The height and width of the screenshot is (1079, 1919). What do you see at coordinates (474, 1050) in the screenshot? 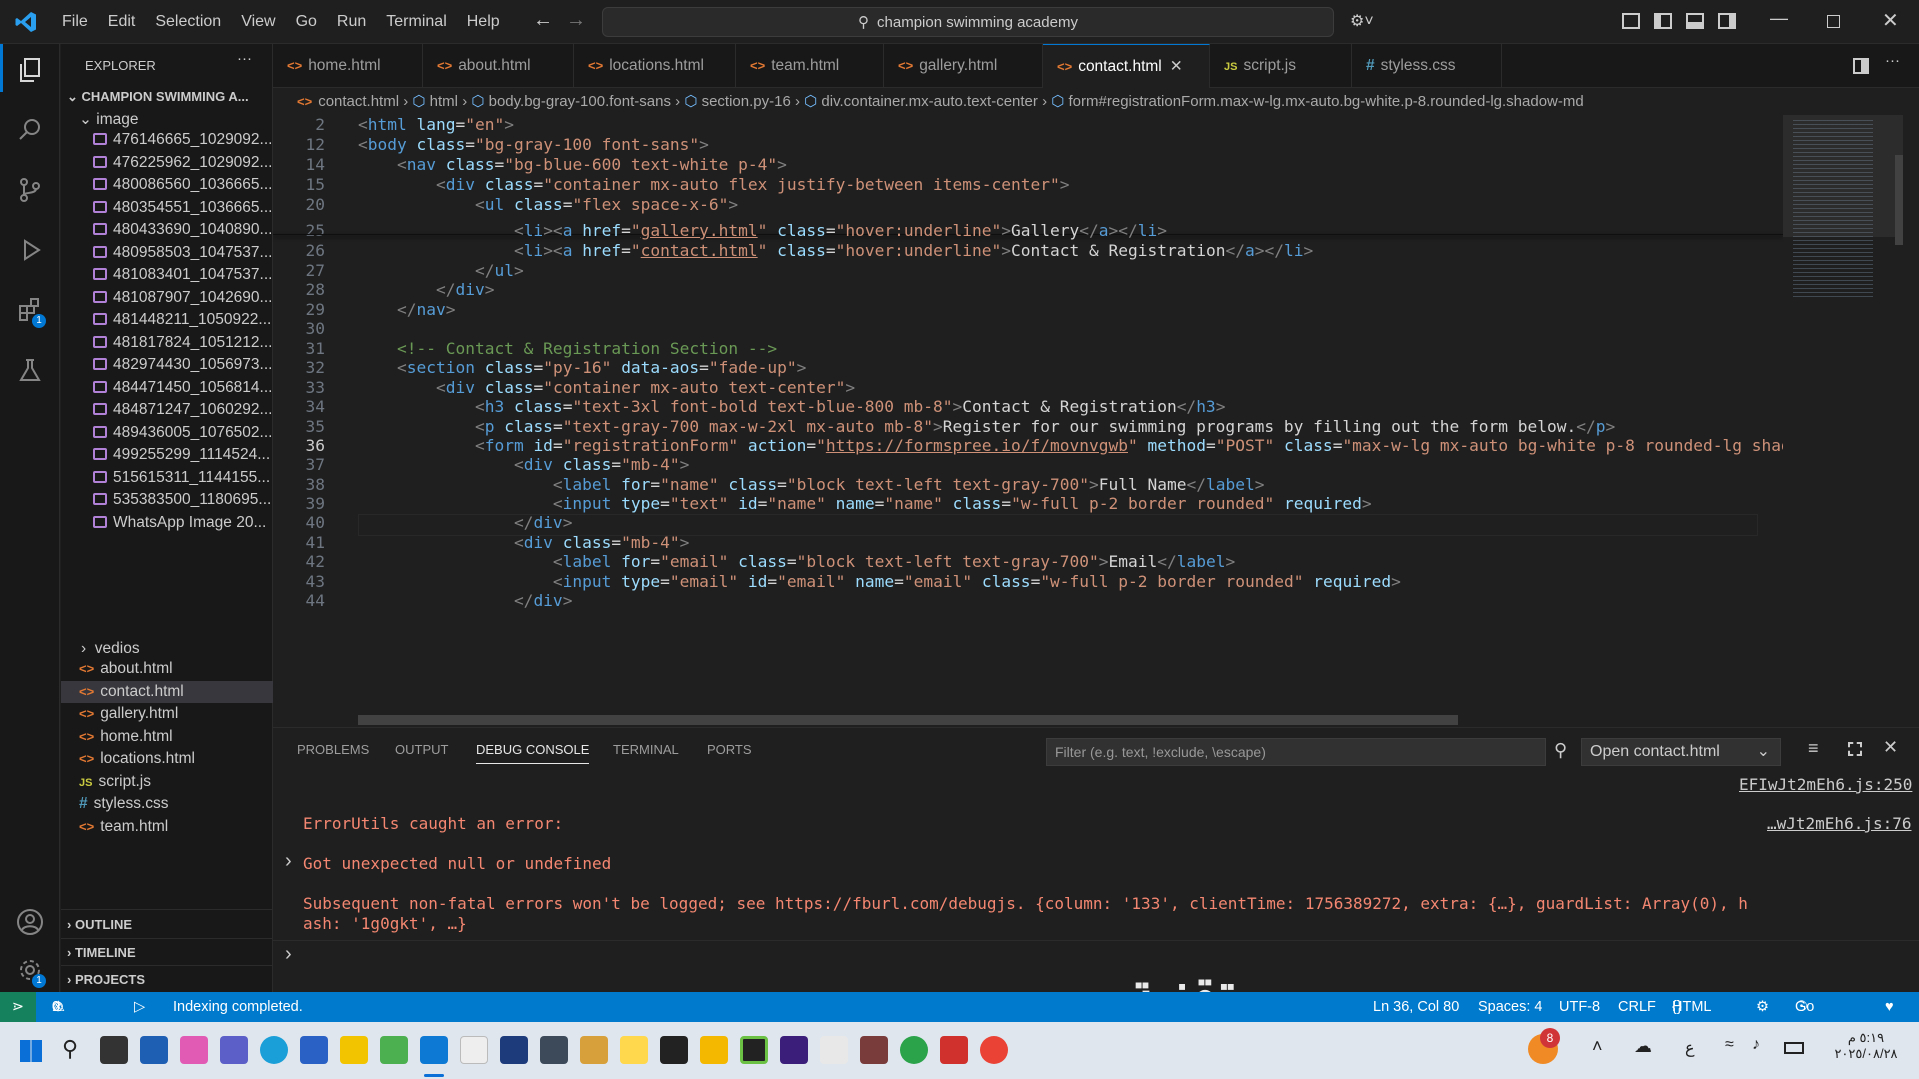
I see `word-icon` at bounding box center [474, 1050].